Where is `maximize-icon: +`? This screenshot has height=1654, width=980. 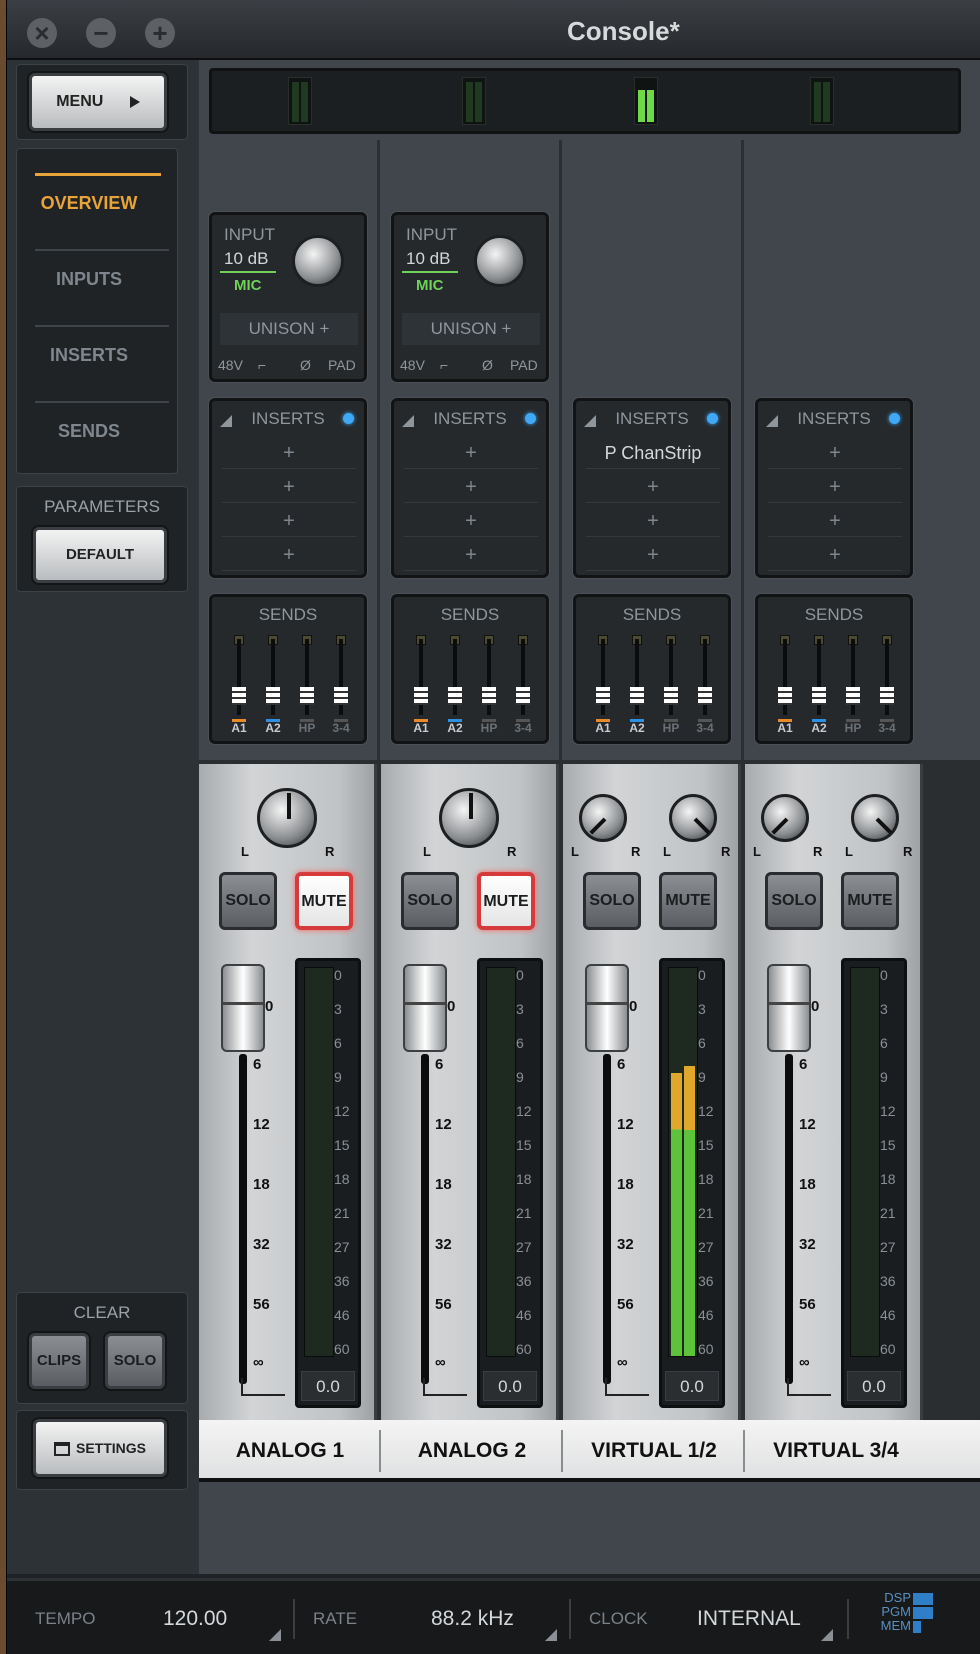
maximize-icon: + is located at coordinates (160, 33).